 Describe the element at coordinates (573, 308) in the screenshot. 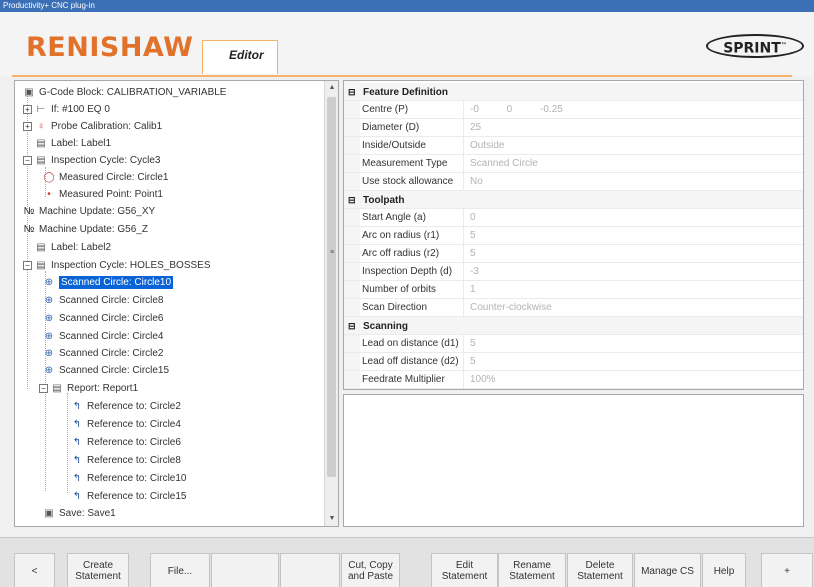

I see `property-row: Scan Direction Counter-clockwise` at that location.